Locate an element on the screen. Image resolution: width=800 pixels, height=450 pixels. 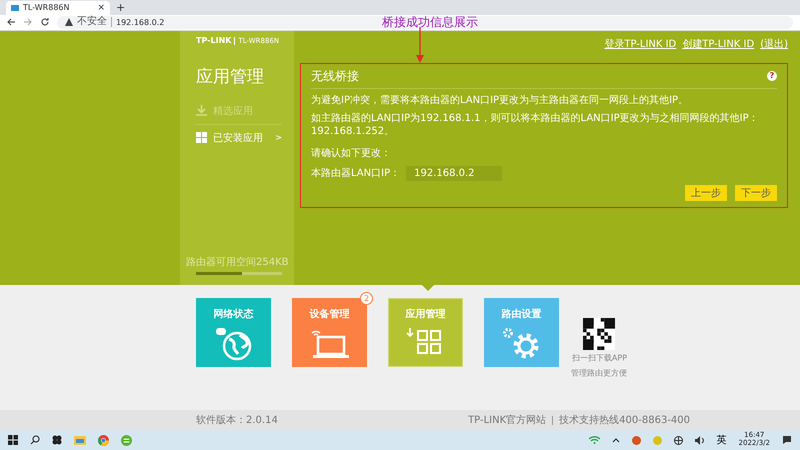
reload-icon is located at coordinates (45, 22).